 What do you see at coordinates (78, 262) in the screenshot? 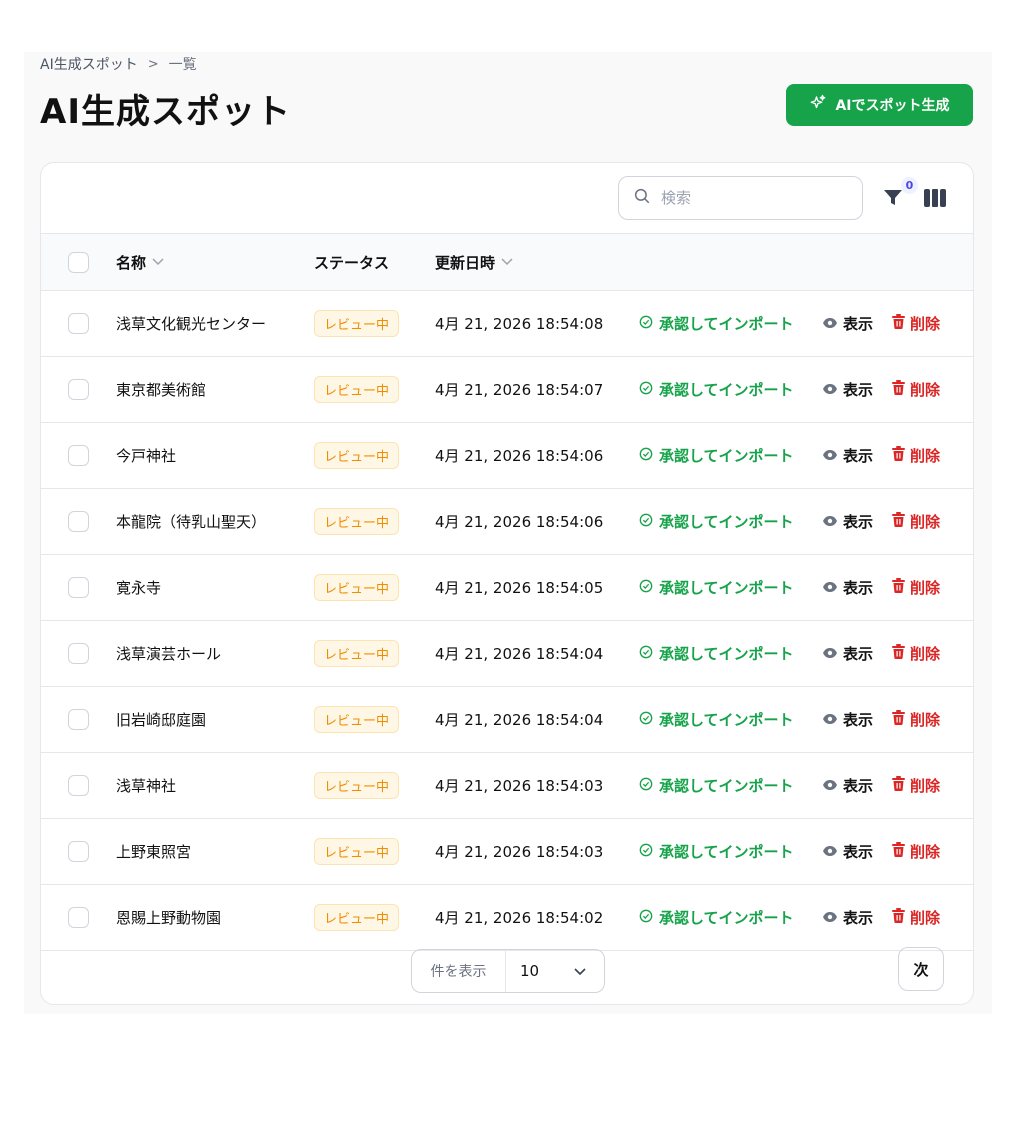
I see `select-all-checkbox` at bounding box center [78, 262].